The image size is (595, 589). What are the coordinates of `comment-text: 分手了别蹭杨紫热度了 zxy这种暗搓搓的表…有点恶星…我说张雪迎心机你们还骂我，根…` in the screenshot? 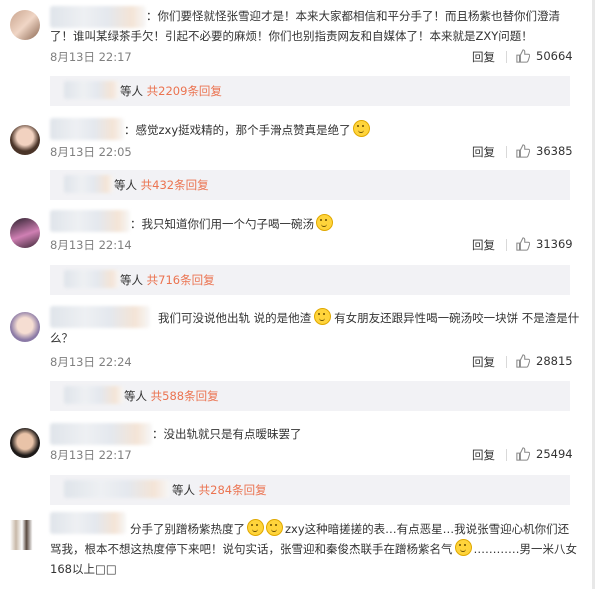 It's located at (315, 549).